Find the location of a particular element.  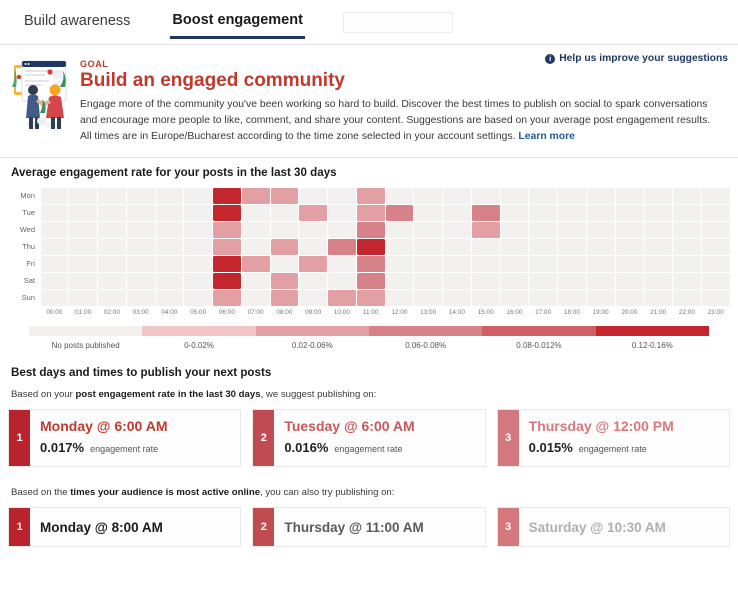

suggestion-card: 1 Monday @ 6:00 AM 0.017% engagement rate is located at coordinates (125, 438).